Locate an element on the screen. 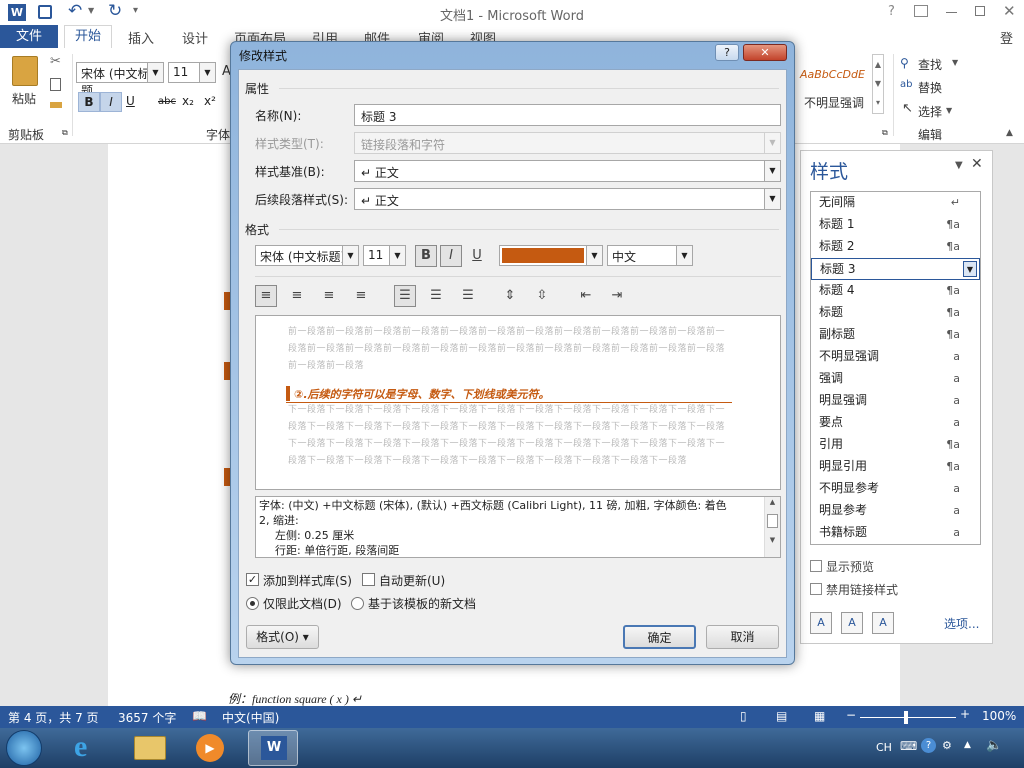 The image size is (1024, 768). base-style-select: ↵ 正文 ▼ is located at coordinates (567, 171).